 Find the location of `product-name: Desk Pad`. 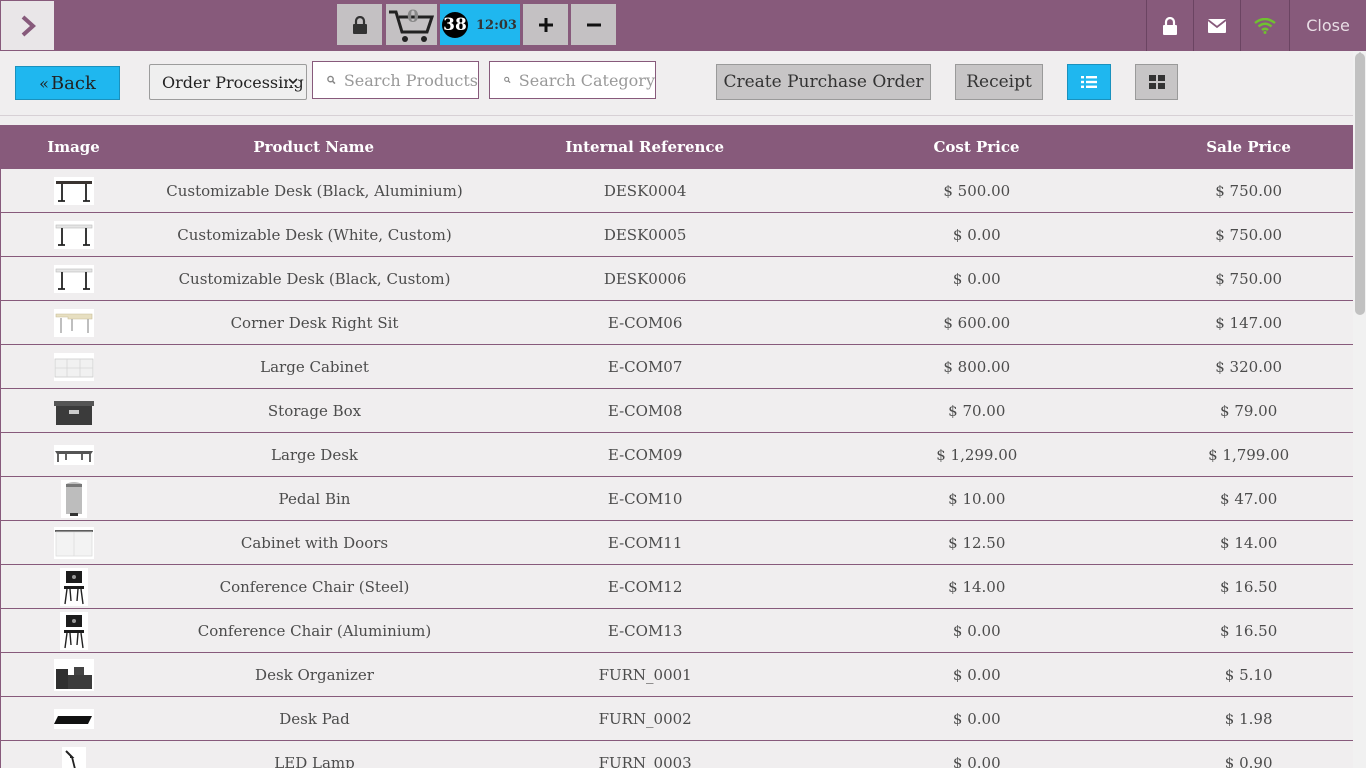

product-name: Desk Pad is located at coordinates (314, 718).